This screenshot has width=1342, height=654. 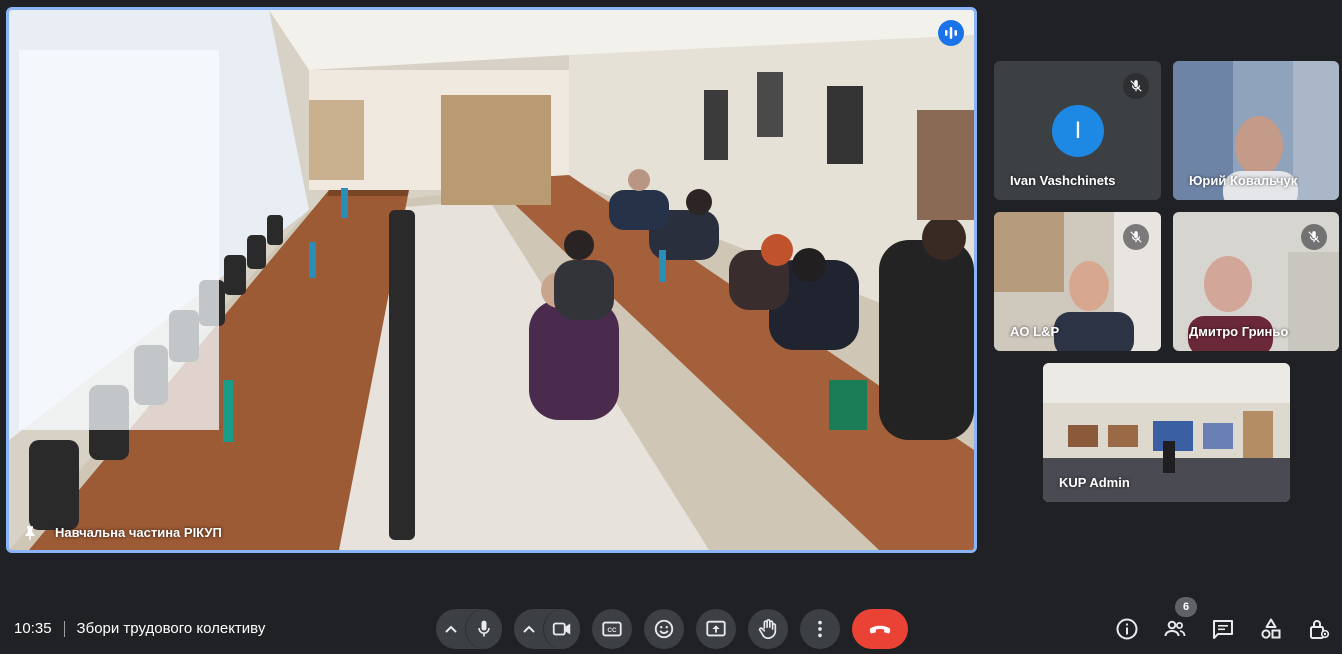 I want to click on captions-button: CC, so click(x=612, y=629).